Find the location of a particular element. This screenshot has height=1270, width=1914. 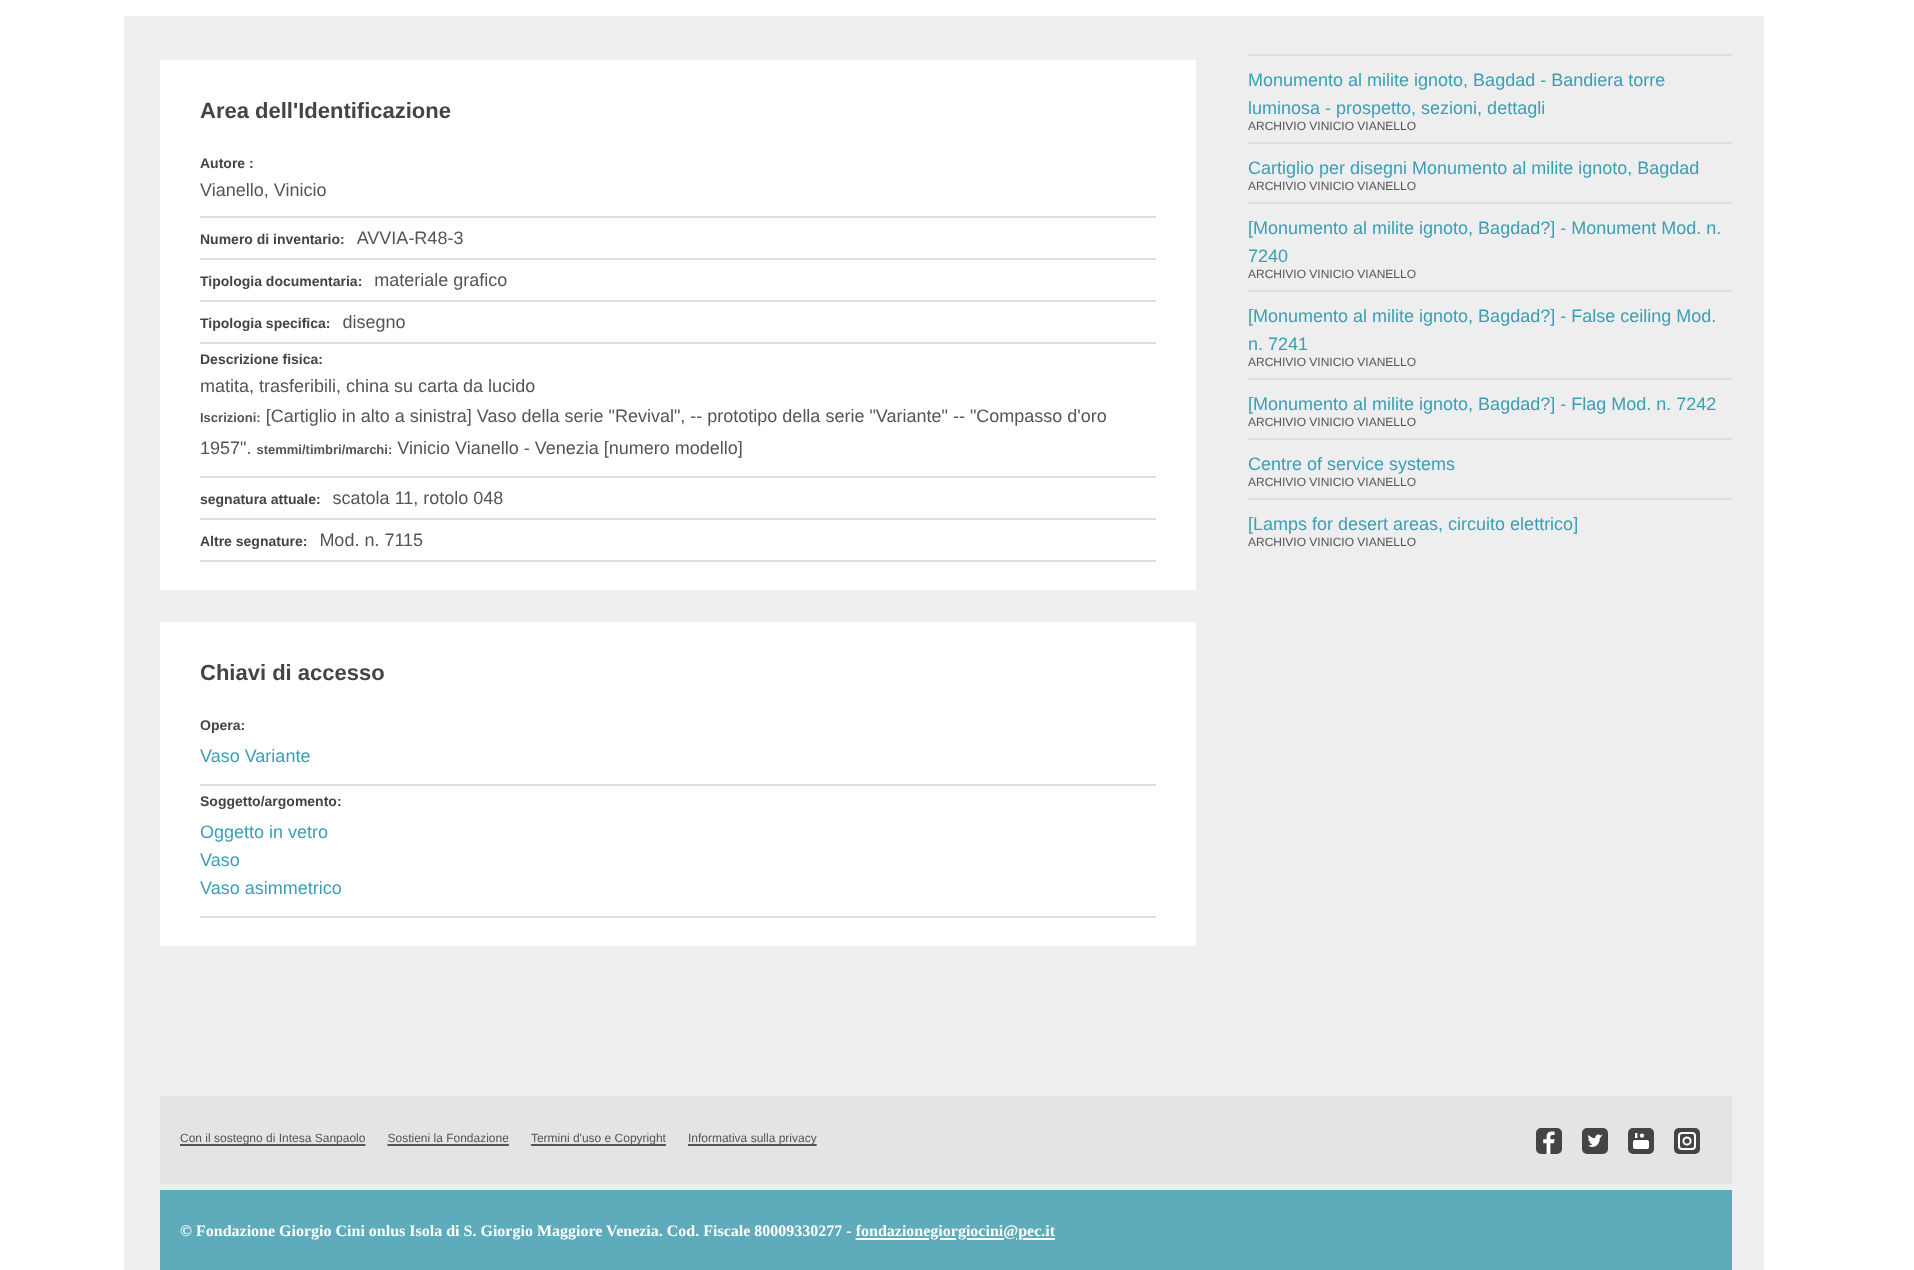

section-title: Area dell'Identificazione is located at coordinates (326, 112).